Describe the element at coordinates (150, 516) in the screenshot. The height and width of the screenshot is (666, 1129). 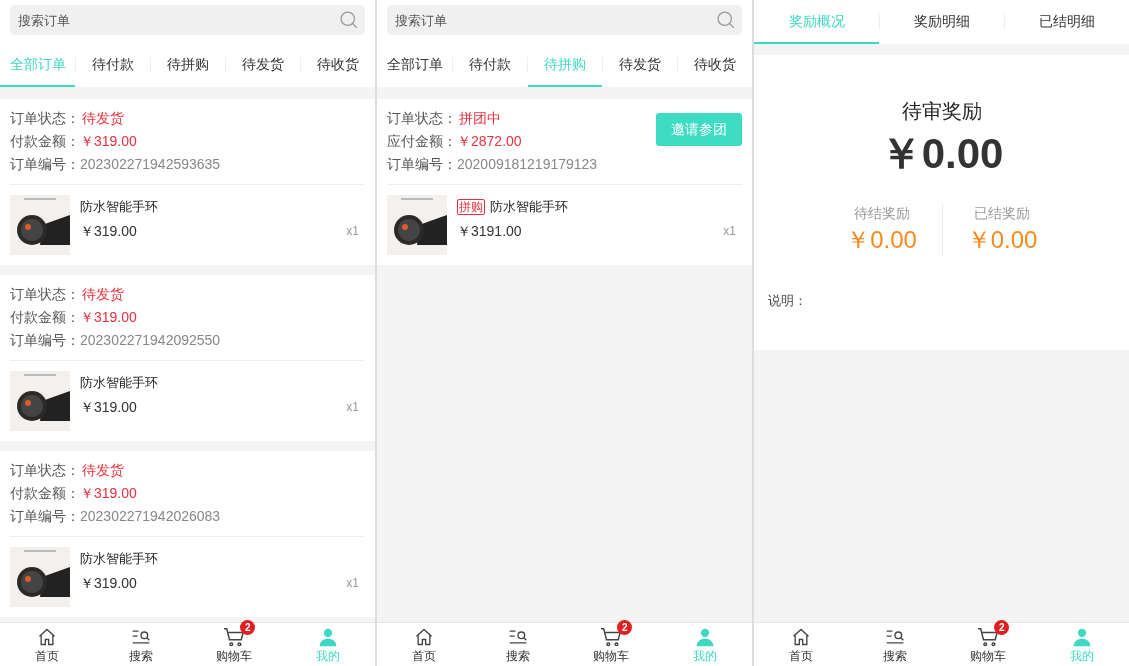
I see `order-number: 202302271942026083` at that location.